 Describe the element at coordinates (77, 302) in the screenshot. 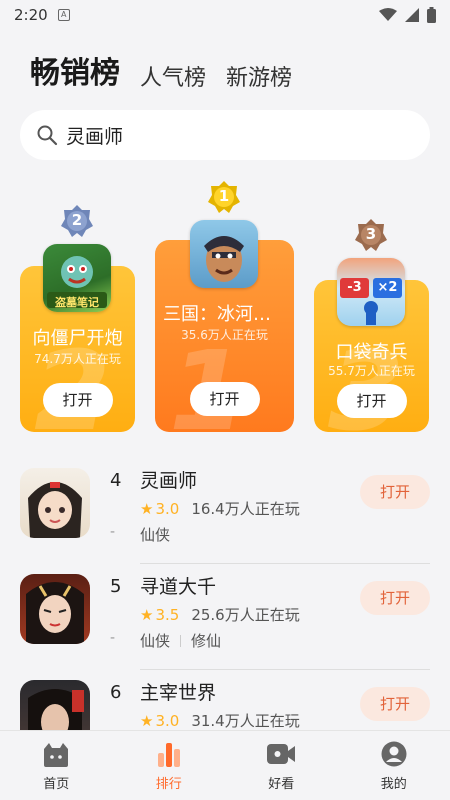

I see `podium-second-icon-label: 盗墓笔记` at that location.